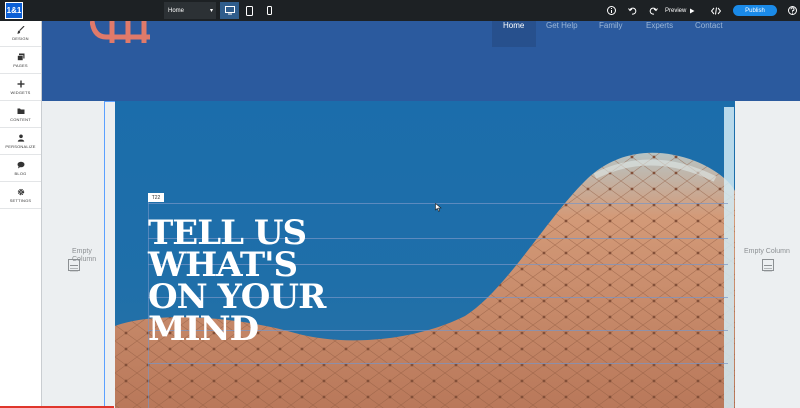  Describe the element at coordinates (20, 30) in the screenshot. I see `brush-icon` at that location.